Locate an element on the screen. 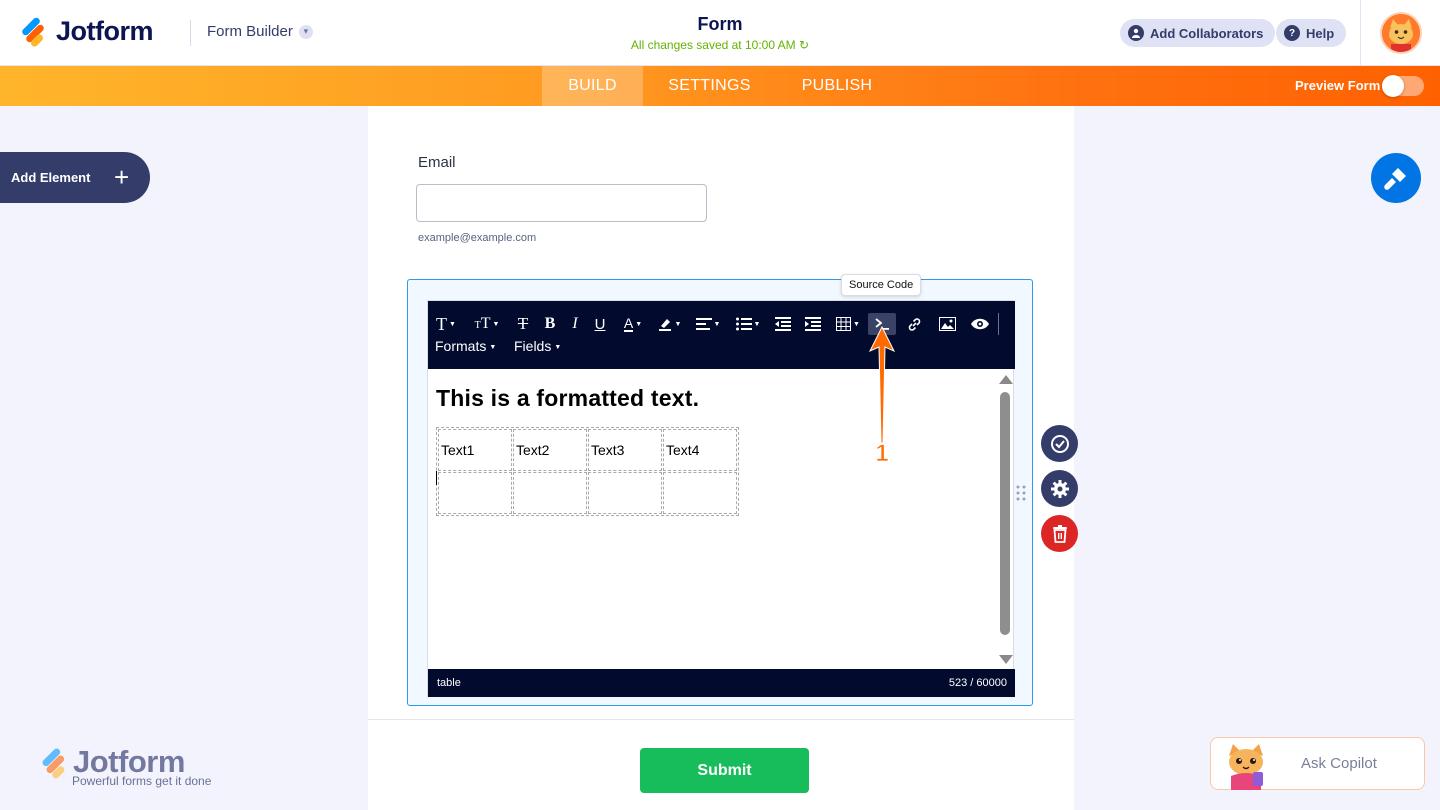 This screenshot has width=1440, height=810. table-button: ▼ is located at coordinates (848, 324).